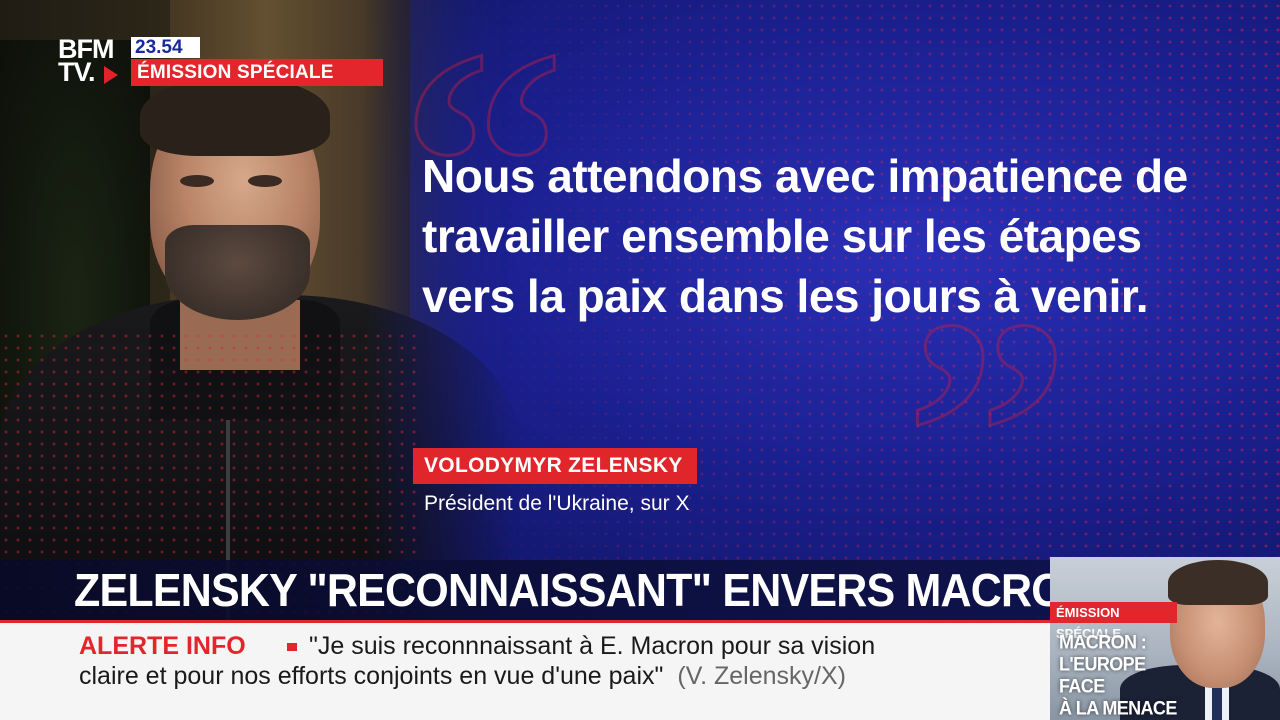 The image size is (1280, 720). Describe the element at coordinates (111, 75) in the screenshot. I see `logo-triangle-icon` at that location.